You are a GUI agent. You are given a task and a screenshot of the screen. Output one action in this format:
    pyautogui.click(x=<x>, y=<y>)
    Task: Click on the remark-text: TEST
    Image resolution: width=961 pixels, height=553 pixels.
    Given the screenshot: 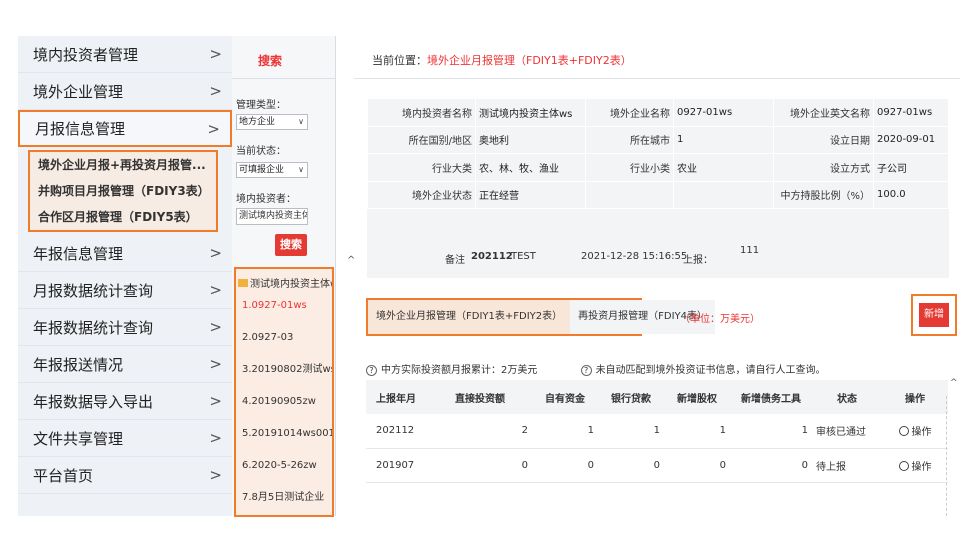 What is the action you would take?
    pyautogui.click(x=523, y=256)
    